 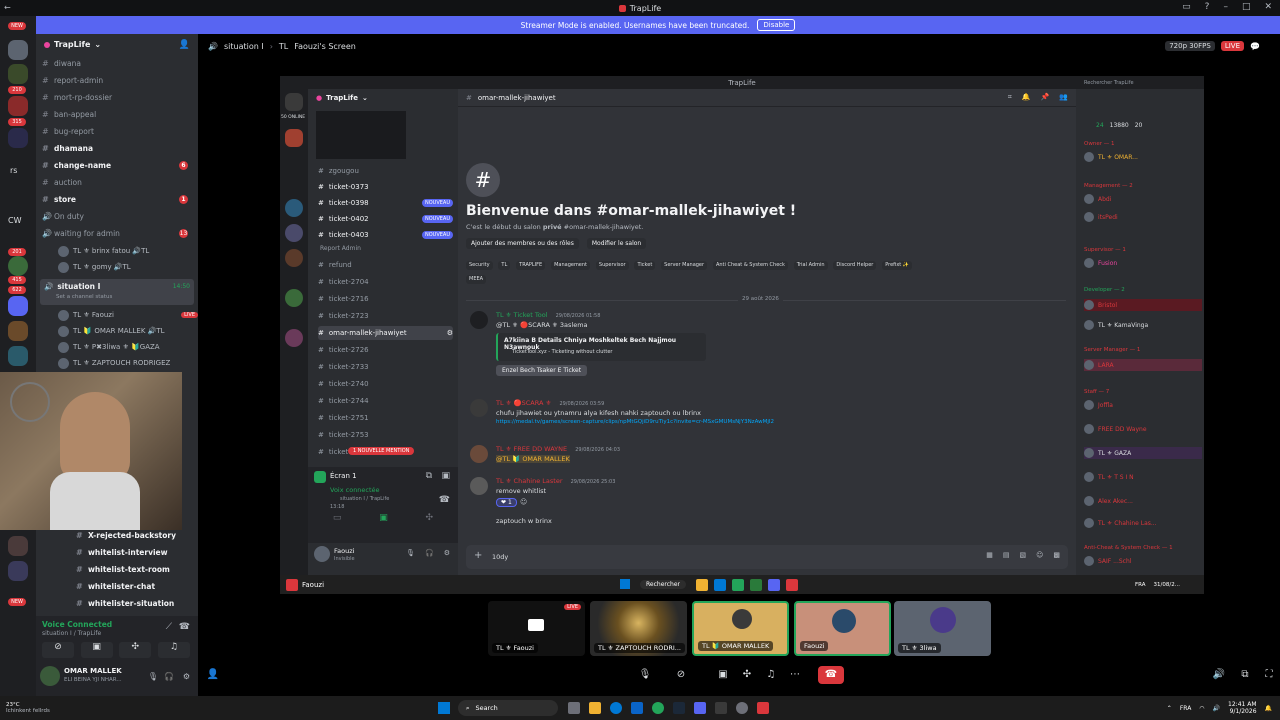 What do you see at coordinates (507, 708) in the screenshot?
I see `taskbar-search: ⌕ Search` at bounding box center [507, 708].